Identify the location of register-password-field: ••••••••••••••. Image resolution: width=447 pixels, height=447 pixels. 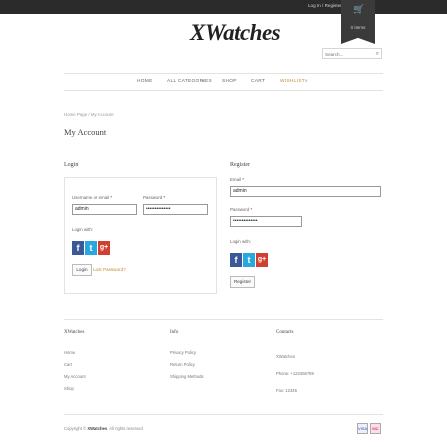
(266, 221).